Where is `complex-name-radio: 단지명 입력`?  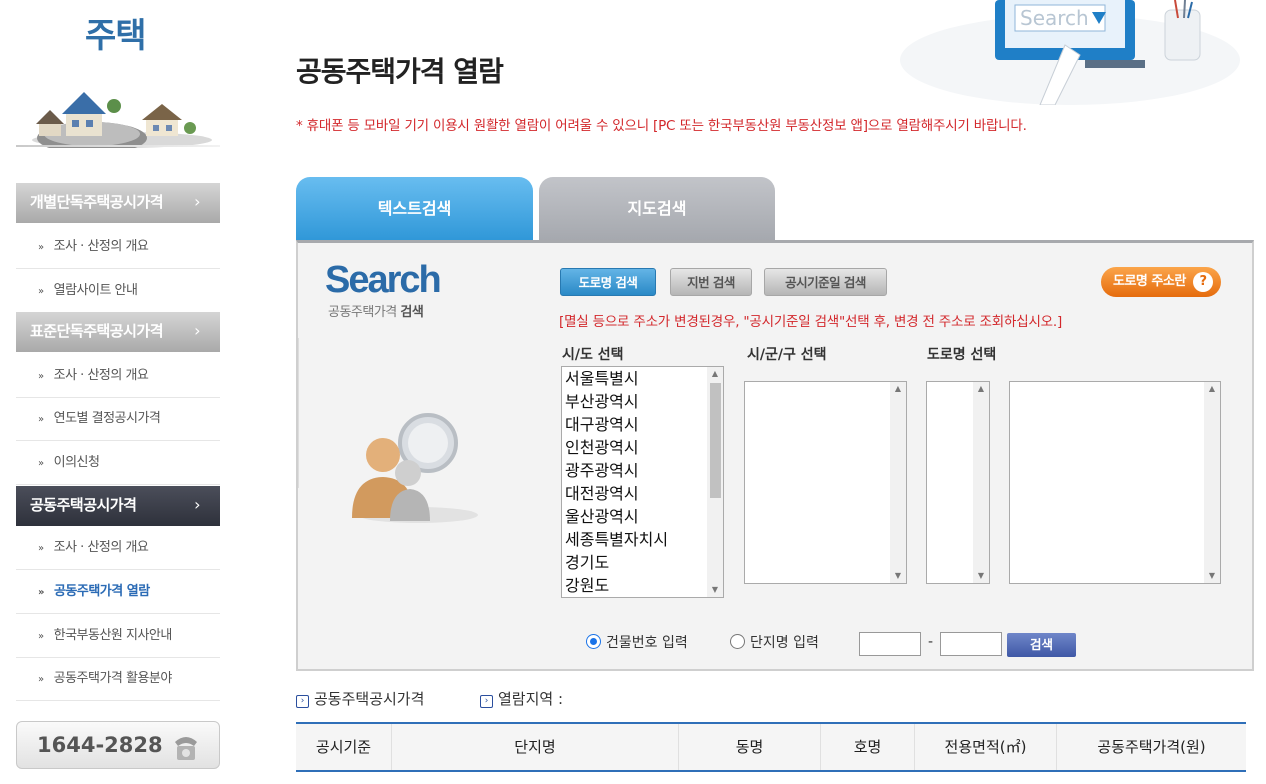 complex-name-radio: 단지명 입력 is located at coordinates (774, 642).